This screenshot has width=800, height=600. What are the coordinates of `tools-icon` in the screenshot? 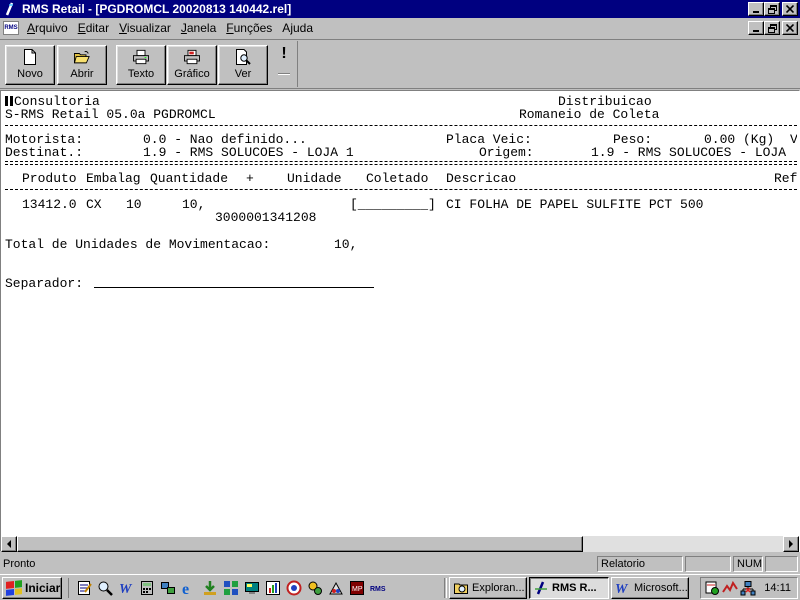 It's located at (315, 588).